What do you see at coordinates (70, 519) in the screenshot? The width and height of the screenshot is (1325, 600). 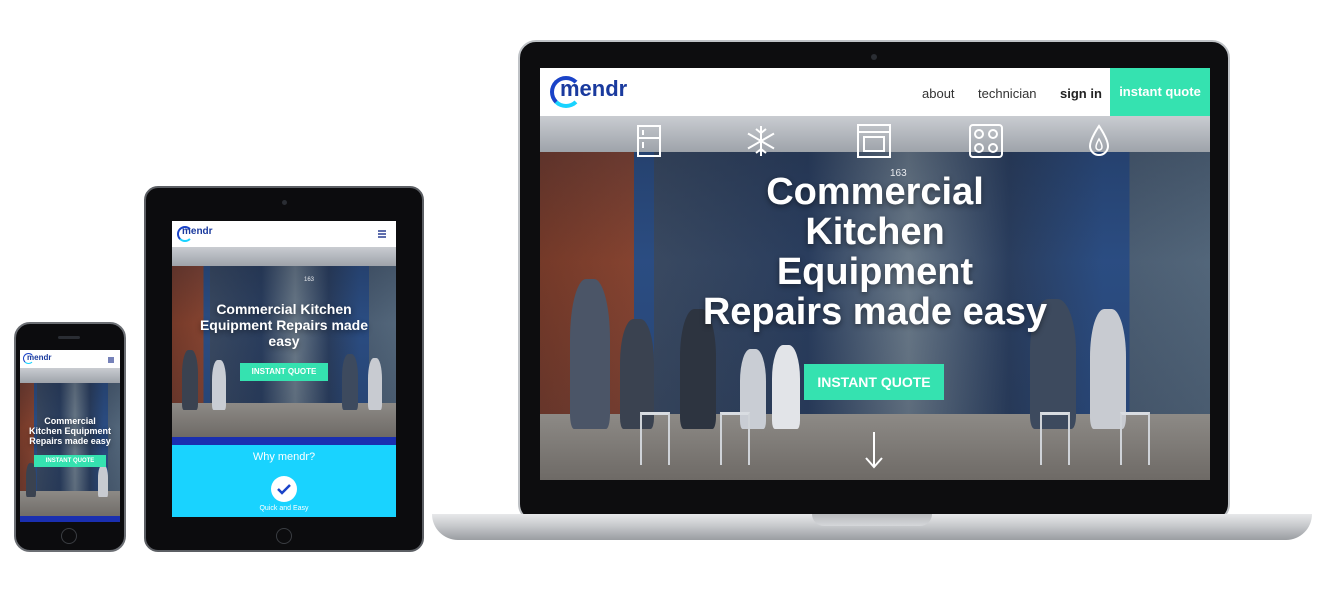 I see `phone-progress-band` at bounding box center [70, 519].